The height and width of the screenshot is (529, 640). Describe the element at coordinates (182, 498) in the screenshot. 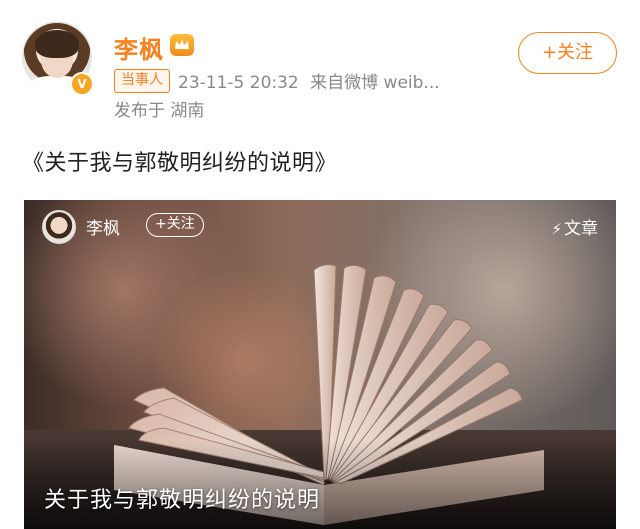

I see `article-title: 关于我与郭敬明纠纷的说明` at that location.